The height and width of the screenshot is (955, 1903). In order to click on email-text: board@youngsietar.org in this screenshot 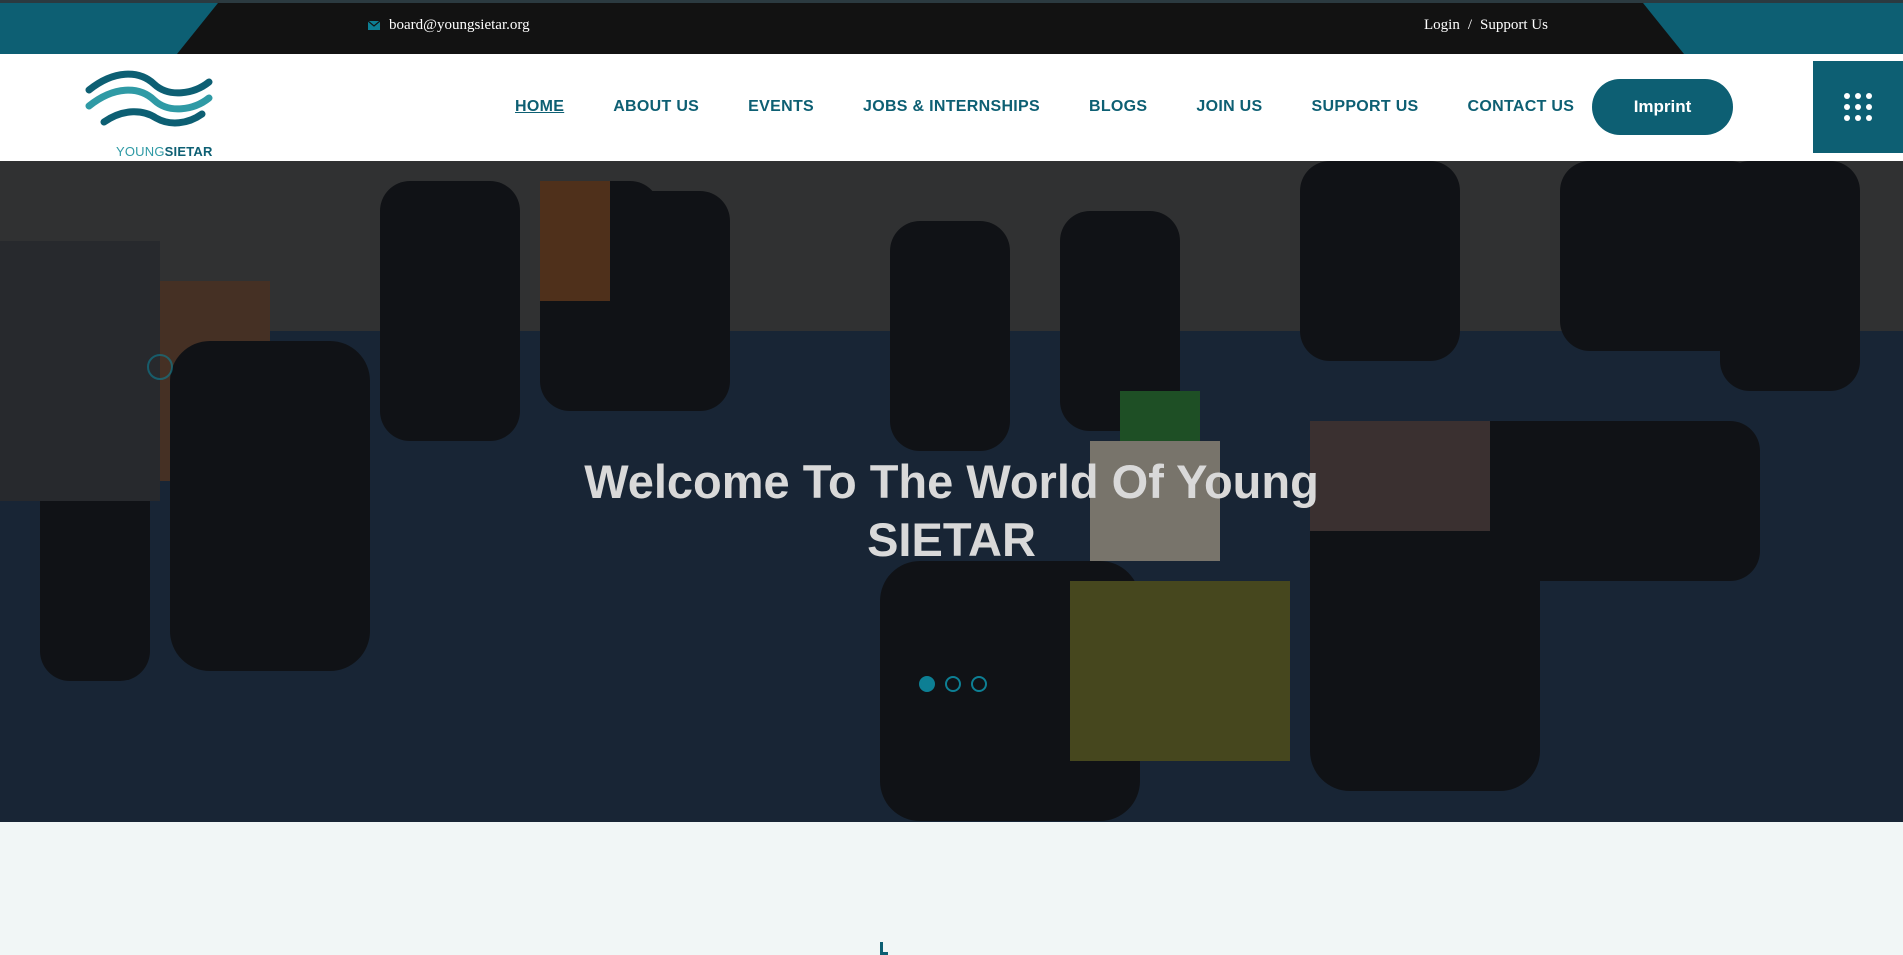, I will do `click(459, 25)`.